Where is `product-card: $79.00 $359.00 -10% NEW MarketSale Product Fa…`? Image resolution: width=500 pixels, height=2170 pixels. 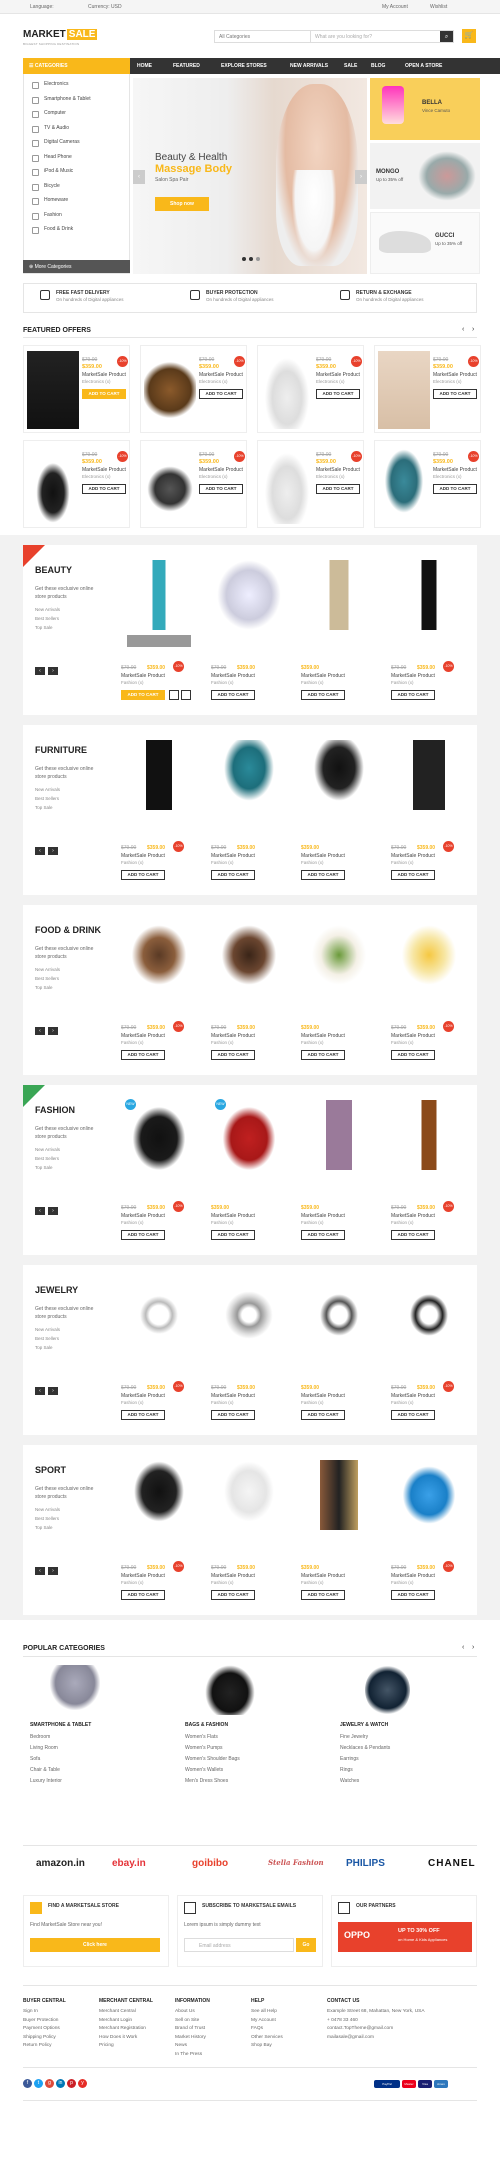 product-card: $79.00 $359.00 -10% NEW MarketSale Product Fa… is located at coordinates (159, 1170).